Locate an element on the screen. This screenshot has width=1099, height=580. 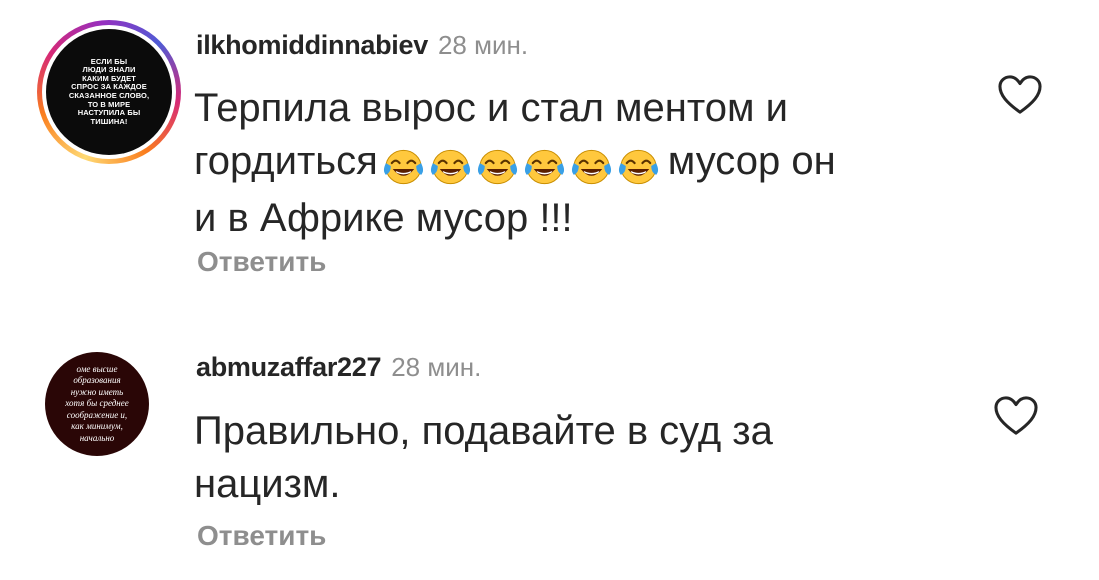
comment-text-line: Правильно, подавайте в суд за is located at coordinates (483, 431).